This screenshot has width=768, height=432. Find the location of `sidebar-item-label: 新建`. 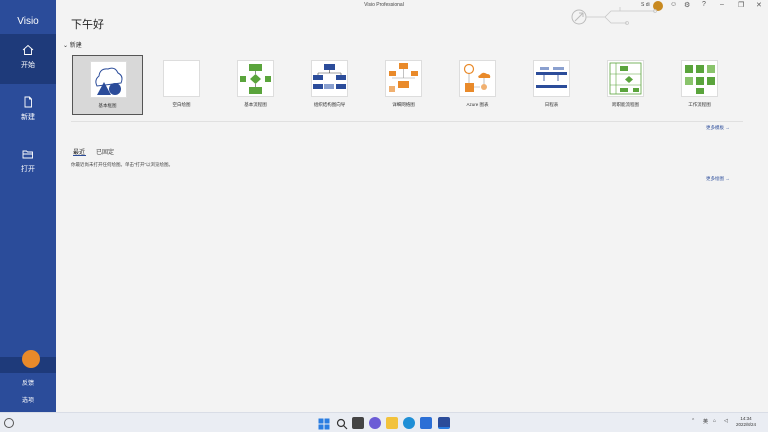

sidebar-item-label: 新建 is located at coordinates (28, 117).